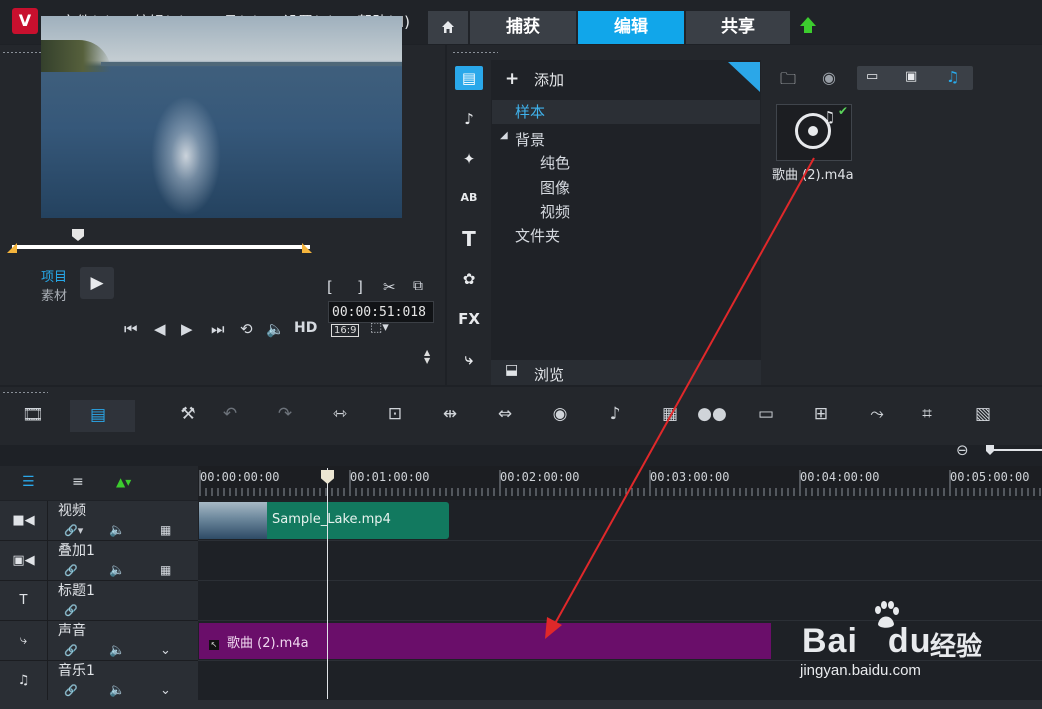 This screenshot has width=1042, height=709. Describe the element at coordinates (840, 477) in the screenshot. I see `ruler-label: 00:04:00:00` at that location.